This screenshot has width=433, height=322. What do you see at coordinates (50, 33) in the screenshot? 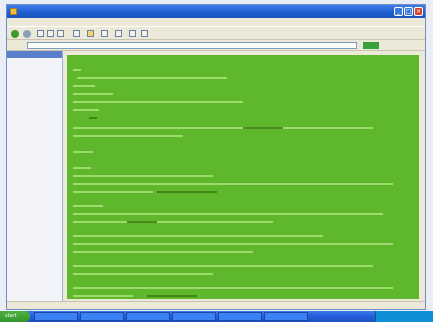
I see `refresh-icon` at bounding box center [50, 33].